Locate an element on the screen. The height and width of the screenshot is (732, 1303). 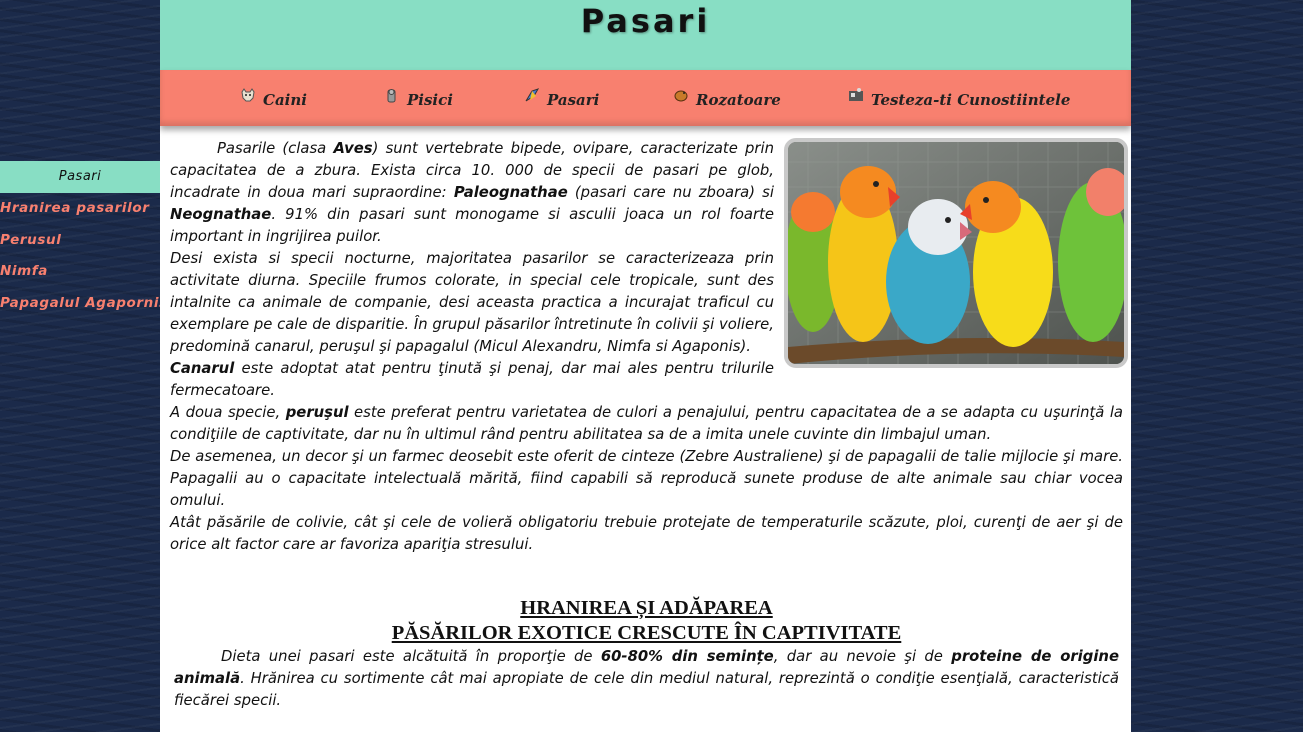
nav-label-rozatoare: Rozatoare is located at coordinates (738, 100).